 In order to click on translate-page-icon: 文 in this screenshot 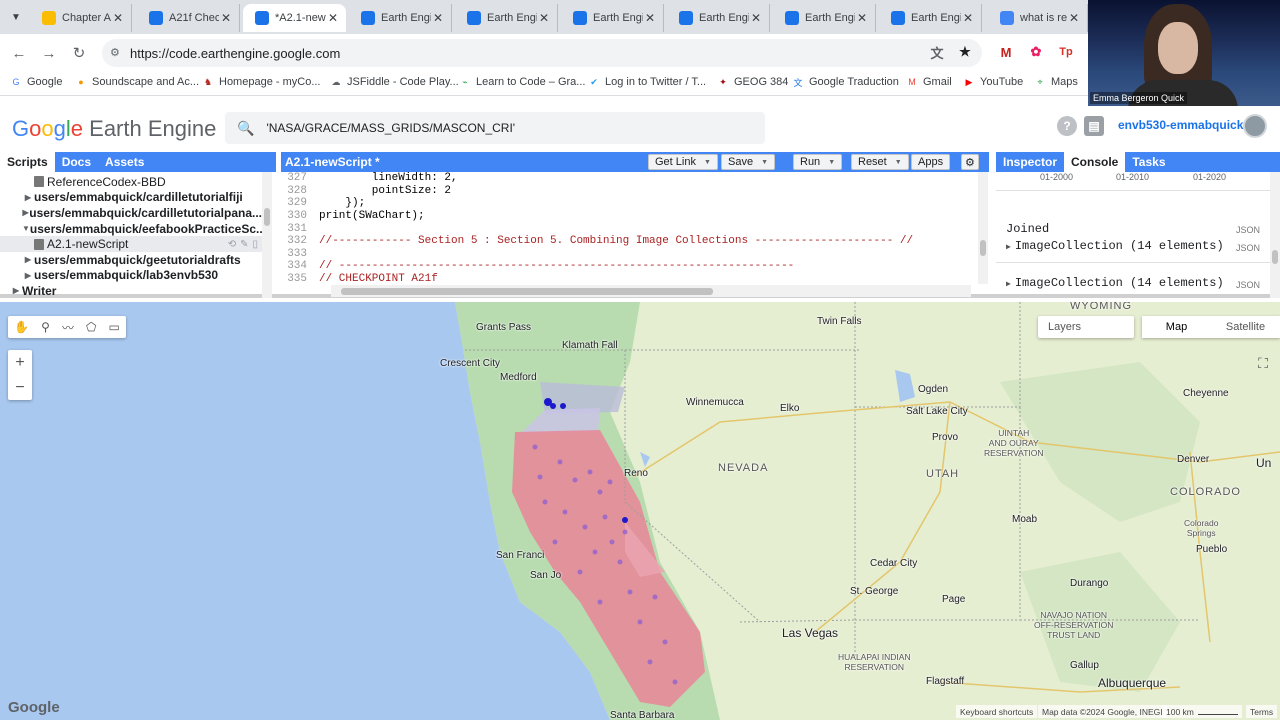, I will do `click(937, 52)`.